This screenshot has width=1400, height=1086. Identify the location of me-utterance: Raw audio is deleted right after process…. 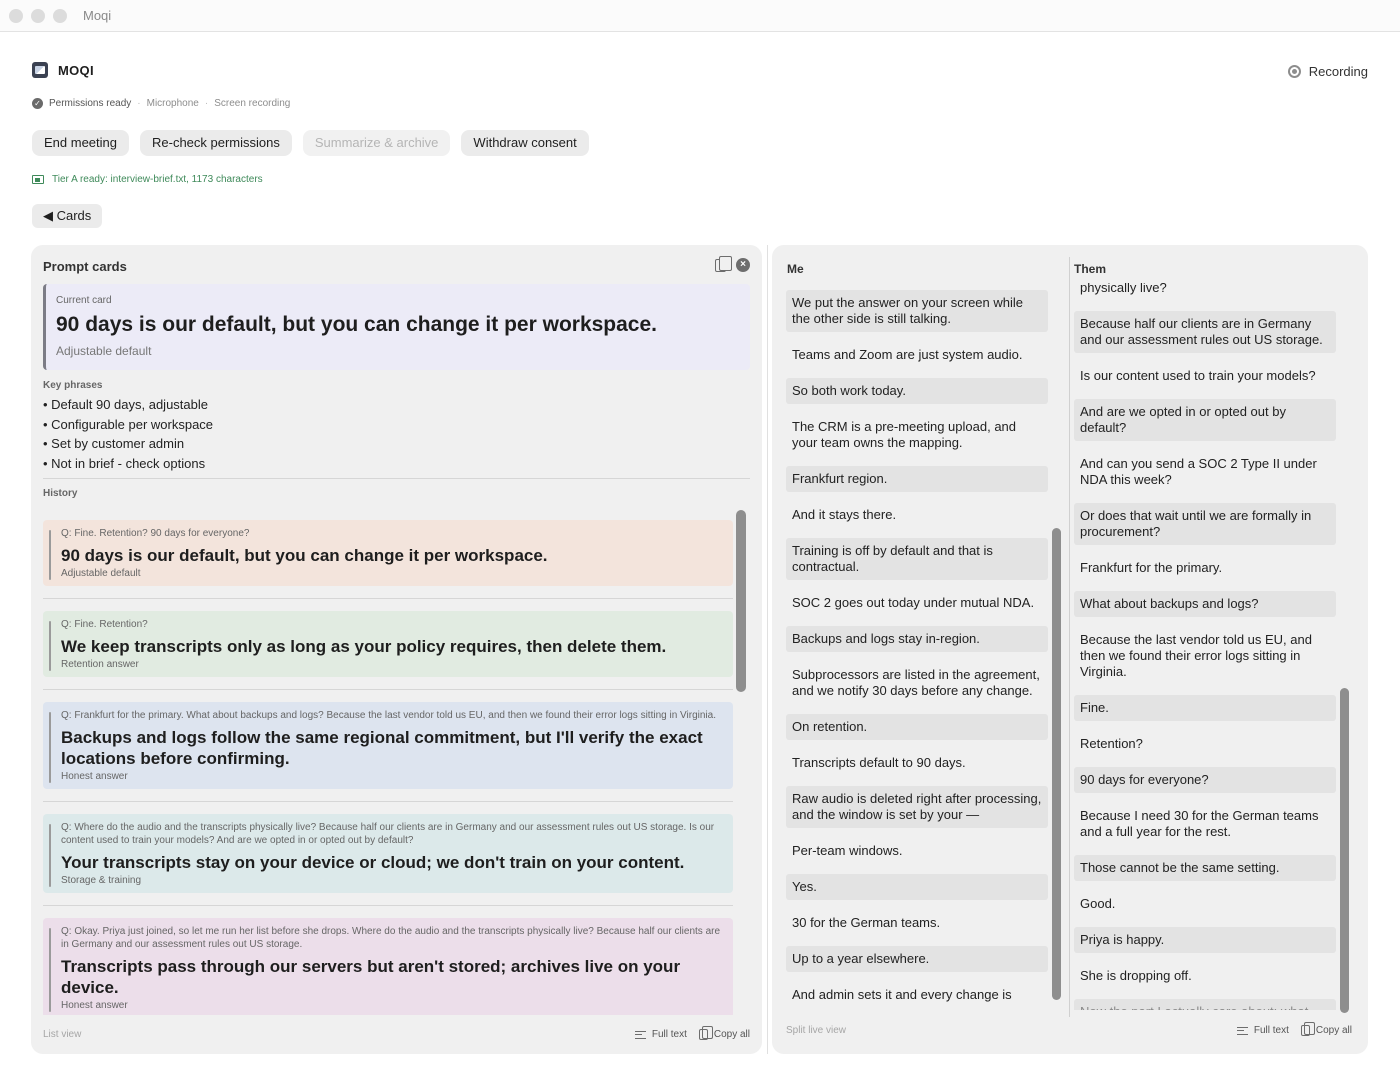
(917, 807).